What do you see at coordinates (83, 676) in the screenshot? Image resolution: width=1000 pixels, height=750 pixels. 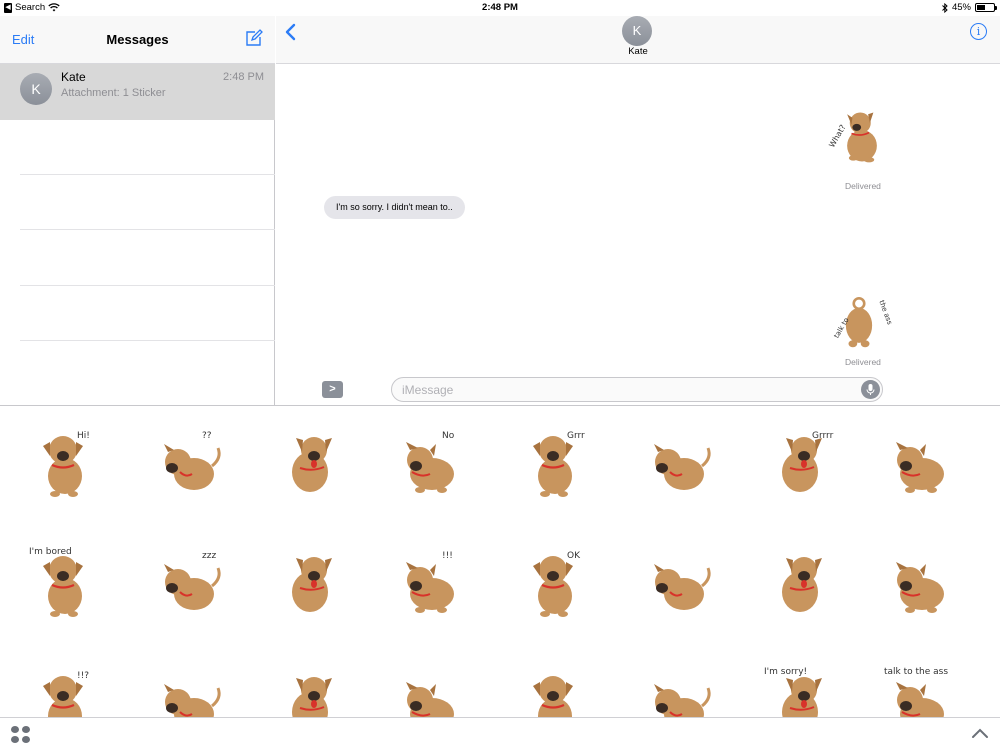 I see `sticker-caption: !!?` at bounding box center [83, 676].